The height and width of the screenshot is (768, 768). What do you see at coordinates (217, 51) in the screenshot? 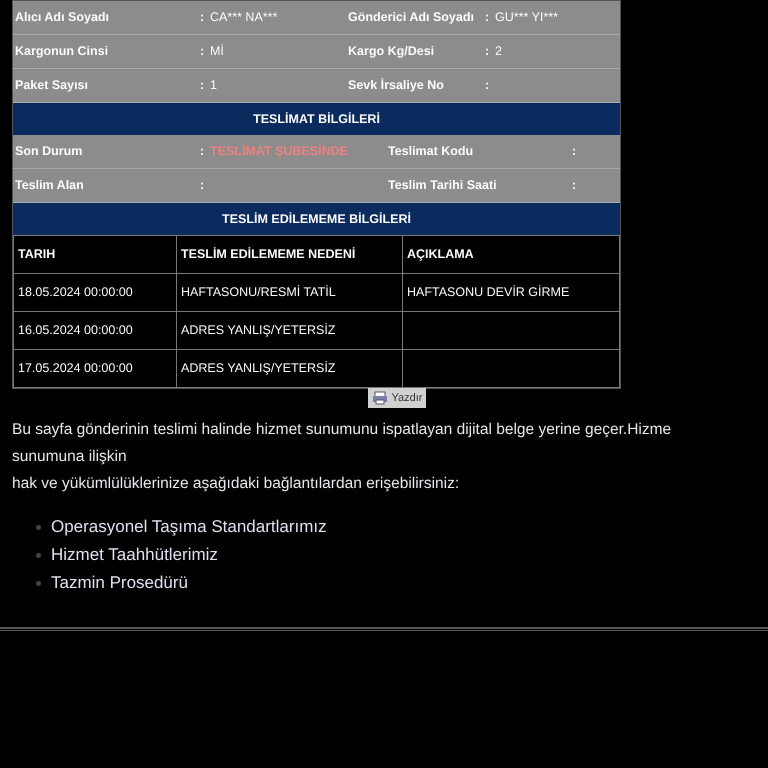
I see `field-value: Mİ` at bounding box center [217, 51].